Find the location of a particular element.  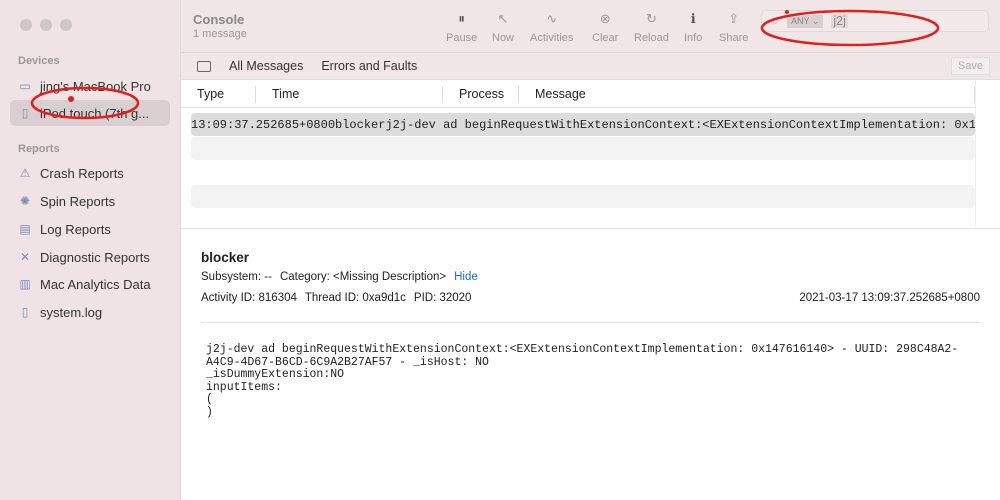

message-count: 1 message is located at coordinates (220, 34).